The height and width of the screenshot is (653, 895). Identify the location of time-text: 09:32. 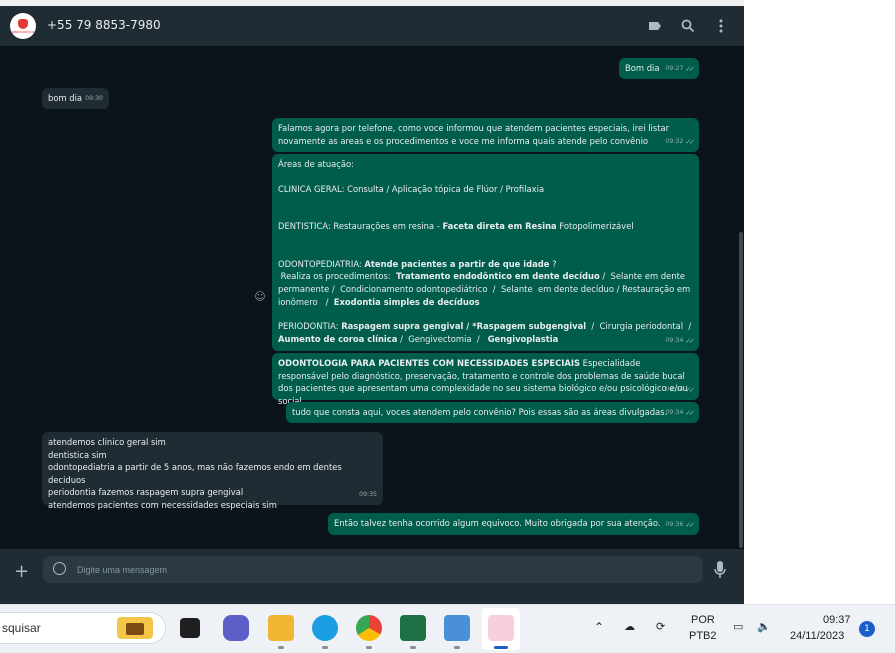
(674, 142).